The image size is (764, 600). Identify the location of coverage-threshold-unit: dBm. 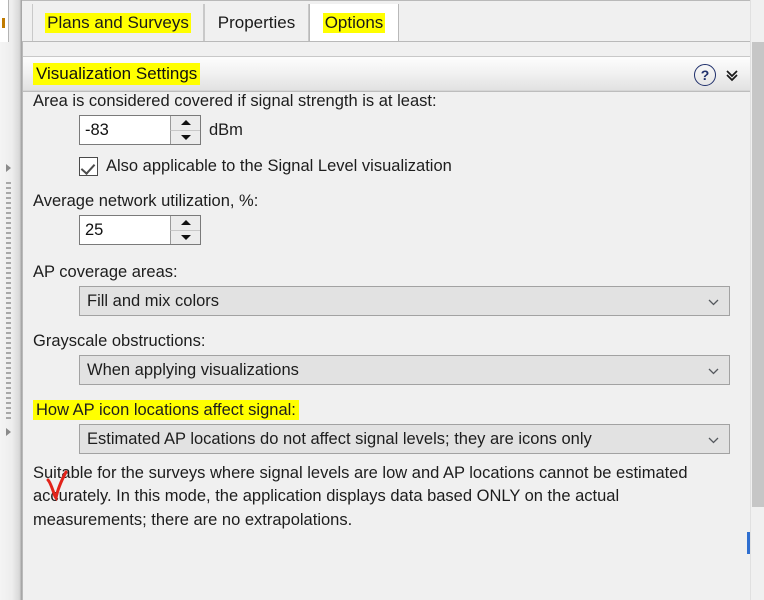
(226, 129).